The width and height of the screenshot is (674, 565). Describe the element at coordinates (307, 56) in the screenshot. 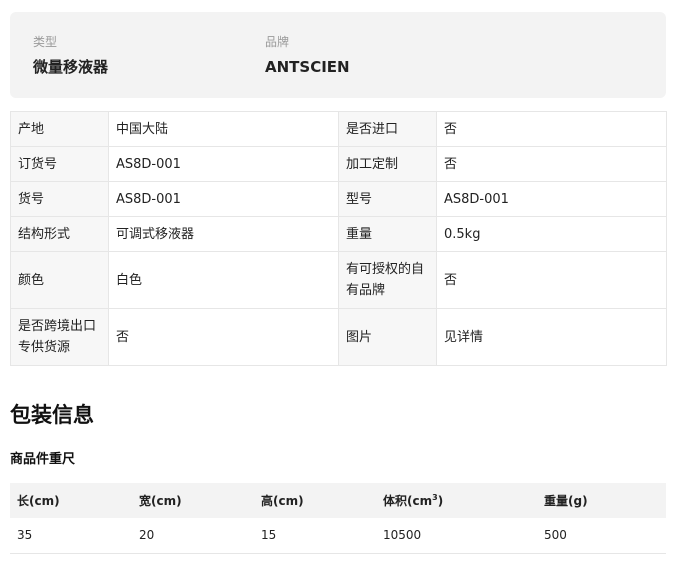

I see `summary-brand: 品牌 ANTSCIEN` at that location.